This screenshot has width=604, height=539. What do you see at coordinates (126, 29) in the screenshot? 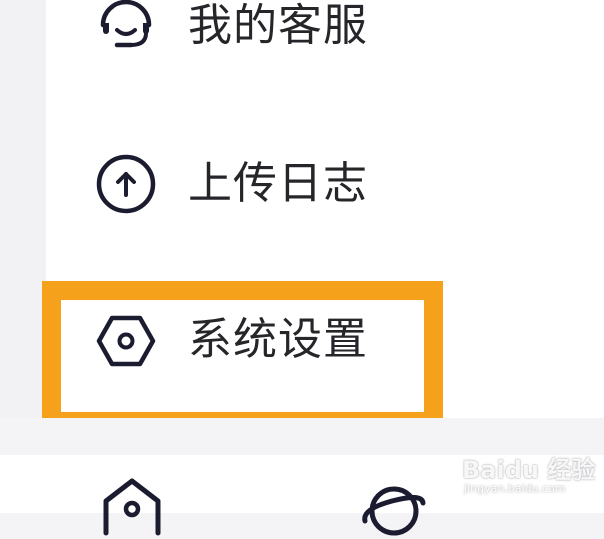
I see `headset-icon` at bounding box center [126, 29].